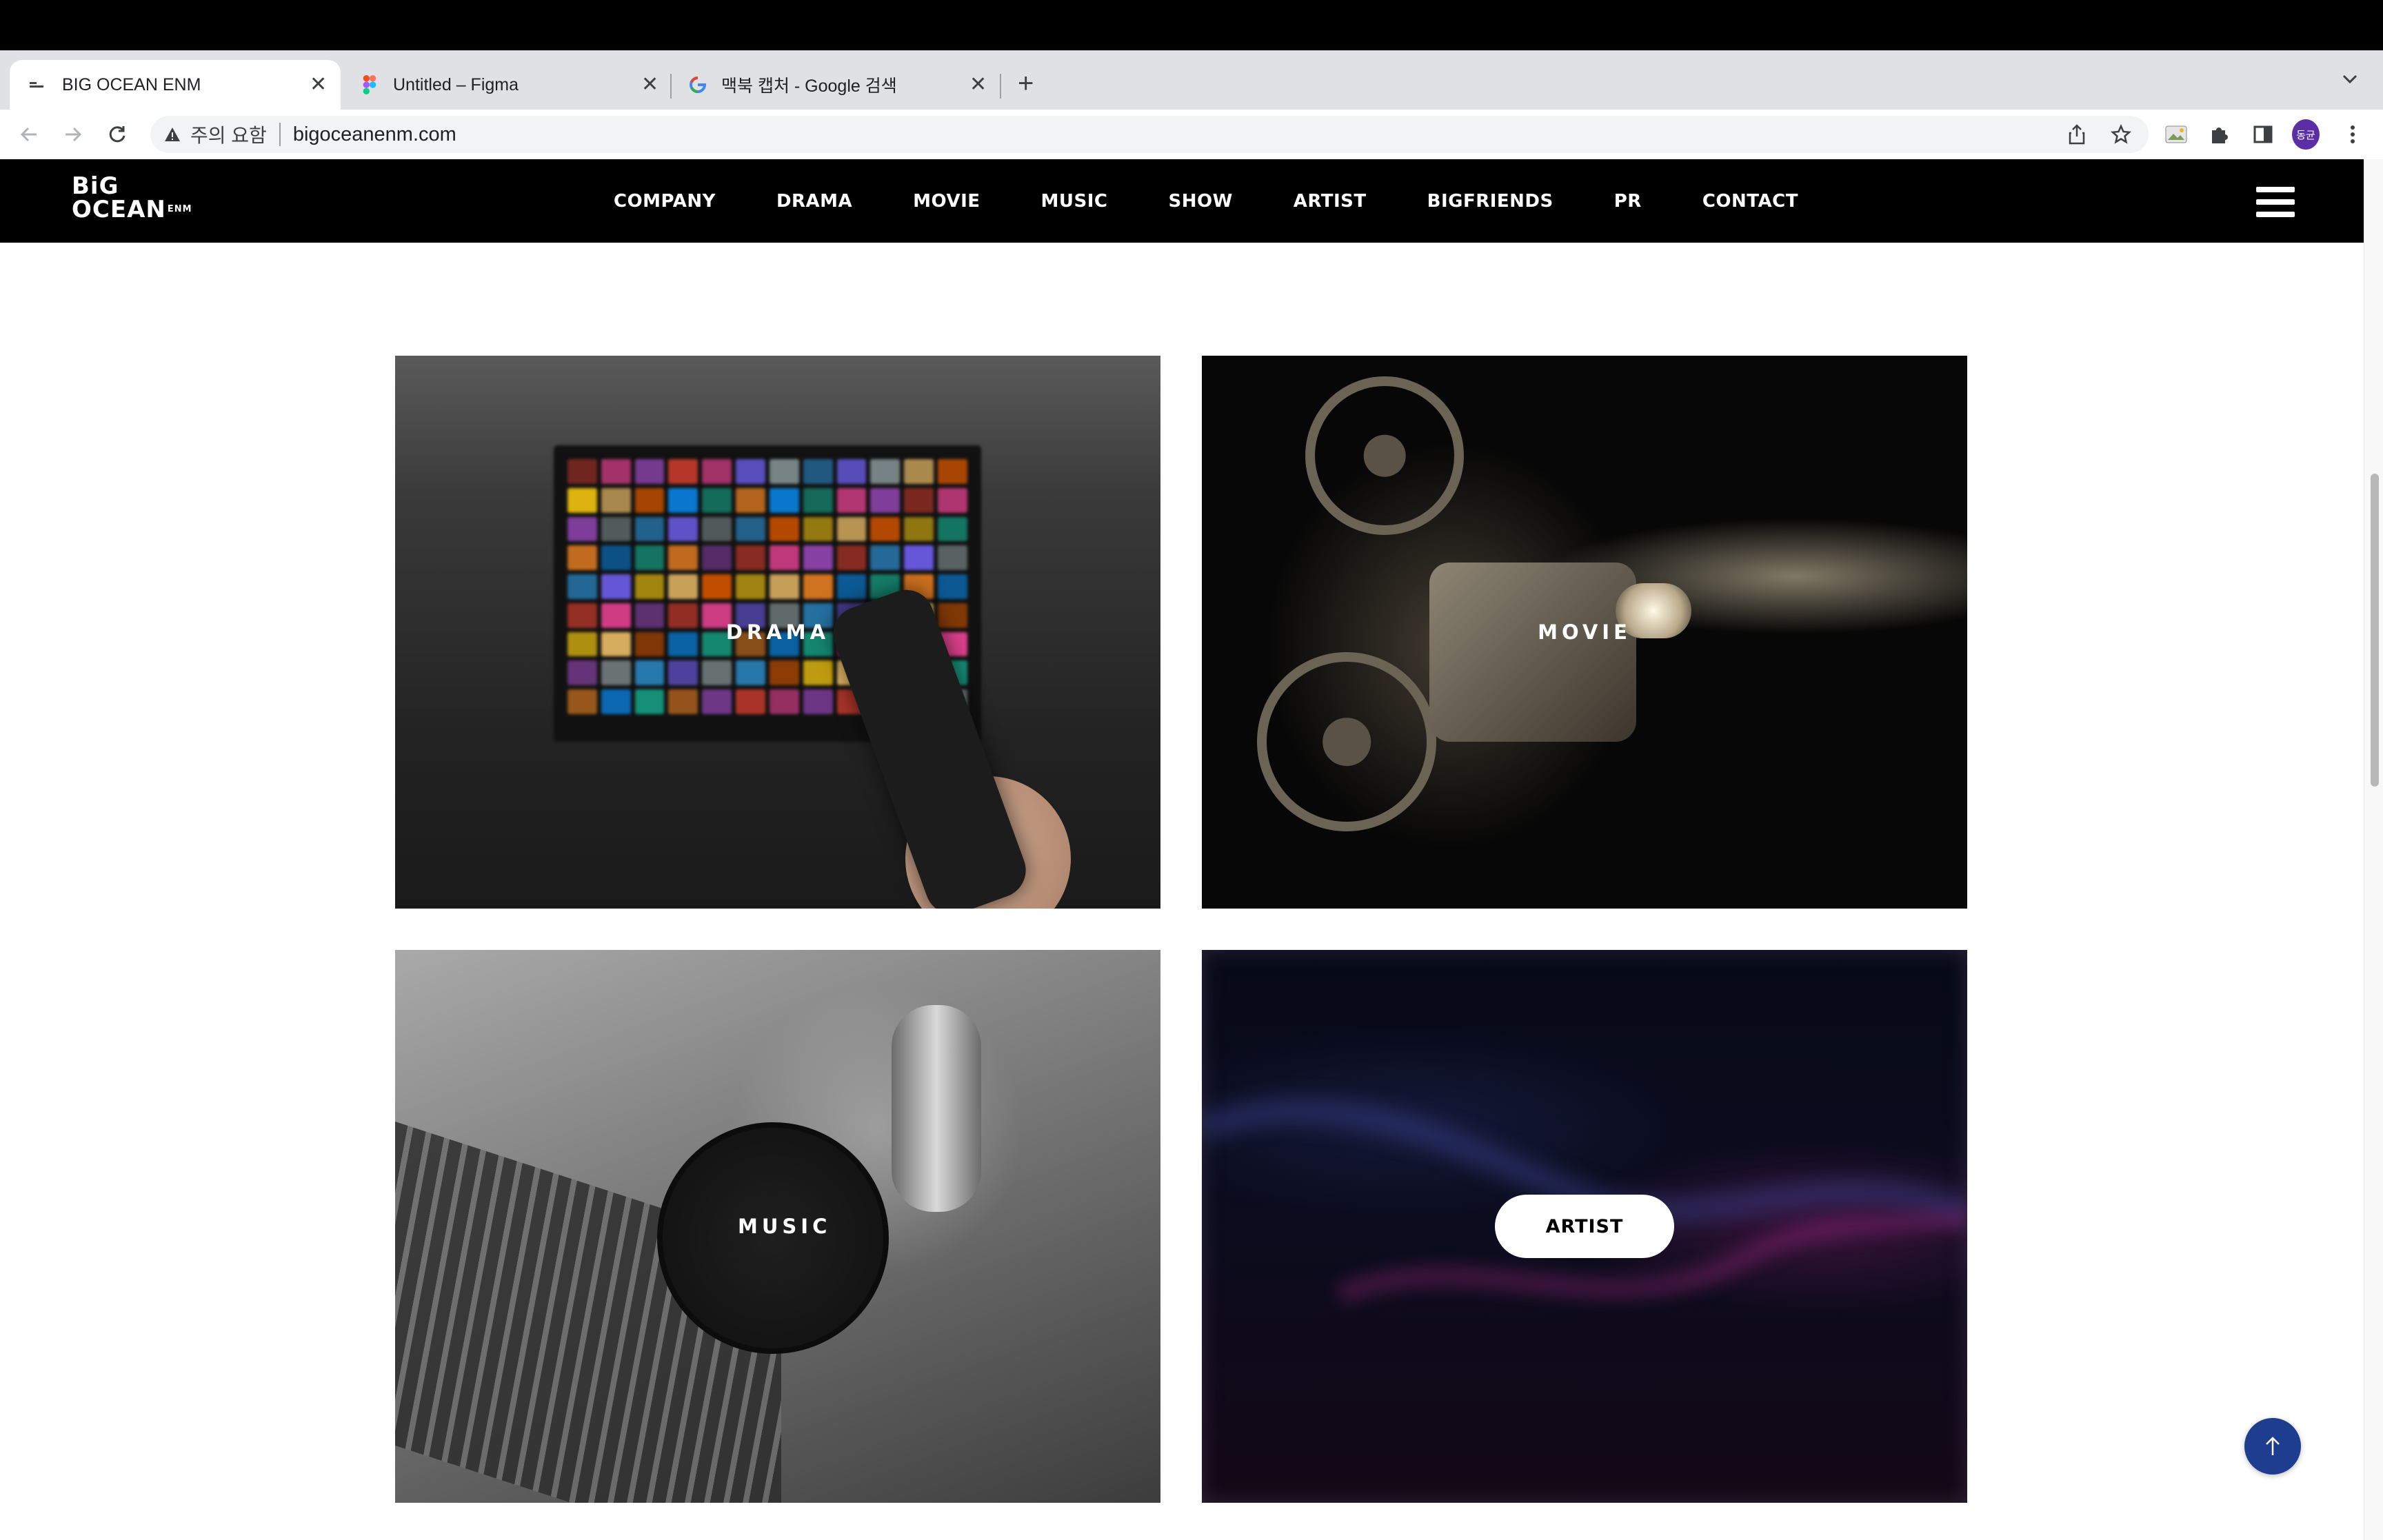 The height and width of the screenshot is (1540, 2383). I want to click on card-drama: DRAMA, so click(777, 633).